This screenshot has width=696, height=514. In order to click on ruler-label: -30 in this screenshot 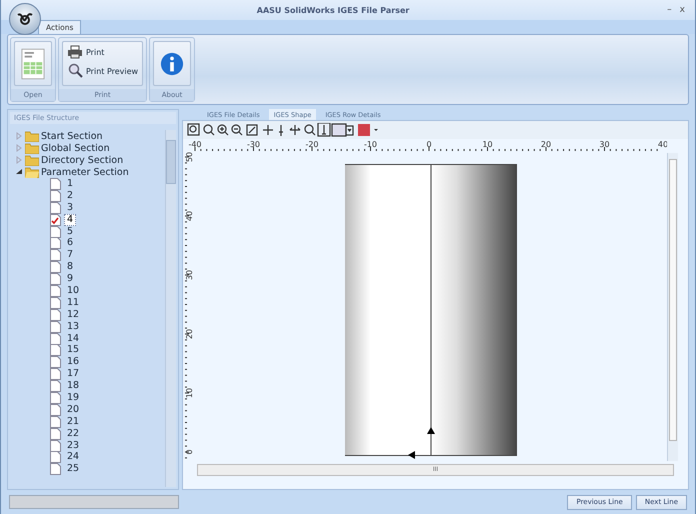, I will do `click(253, 144)`.